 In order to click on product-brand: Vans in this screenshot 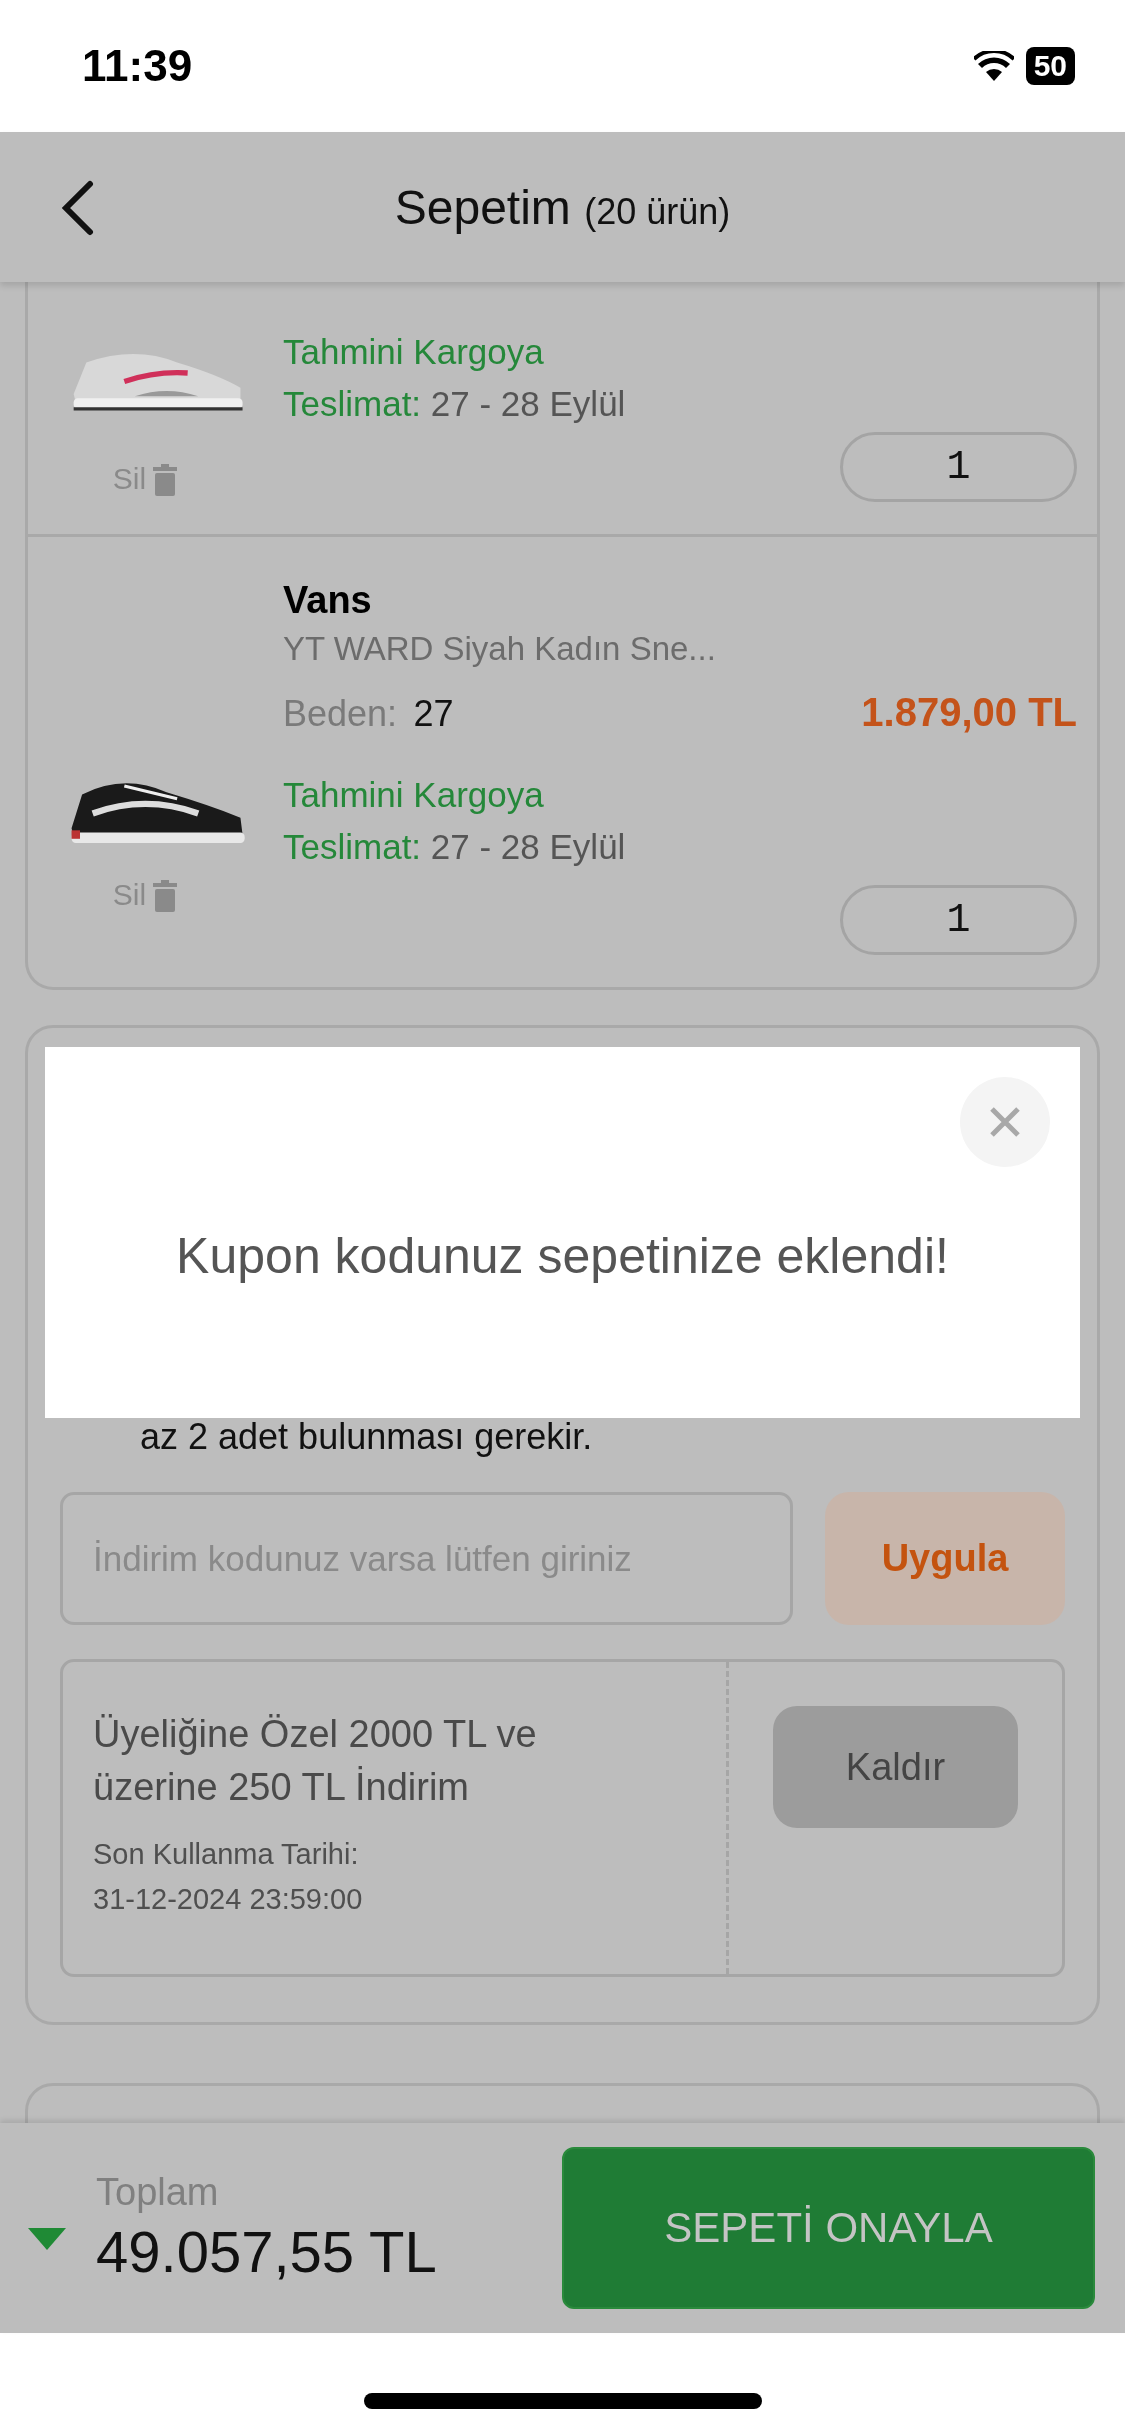, I will do `click(328, 600)`.